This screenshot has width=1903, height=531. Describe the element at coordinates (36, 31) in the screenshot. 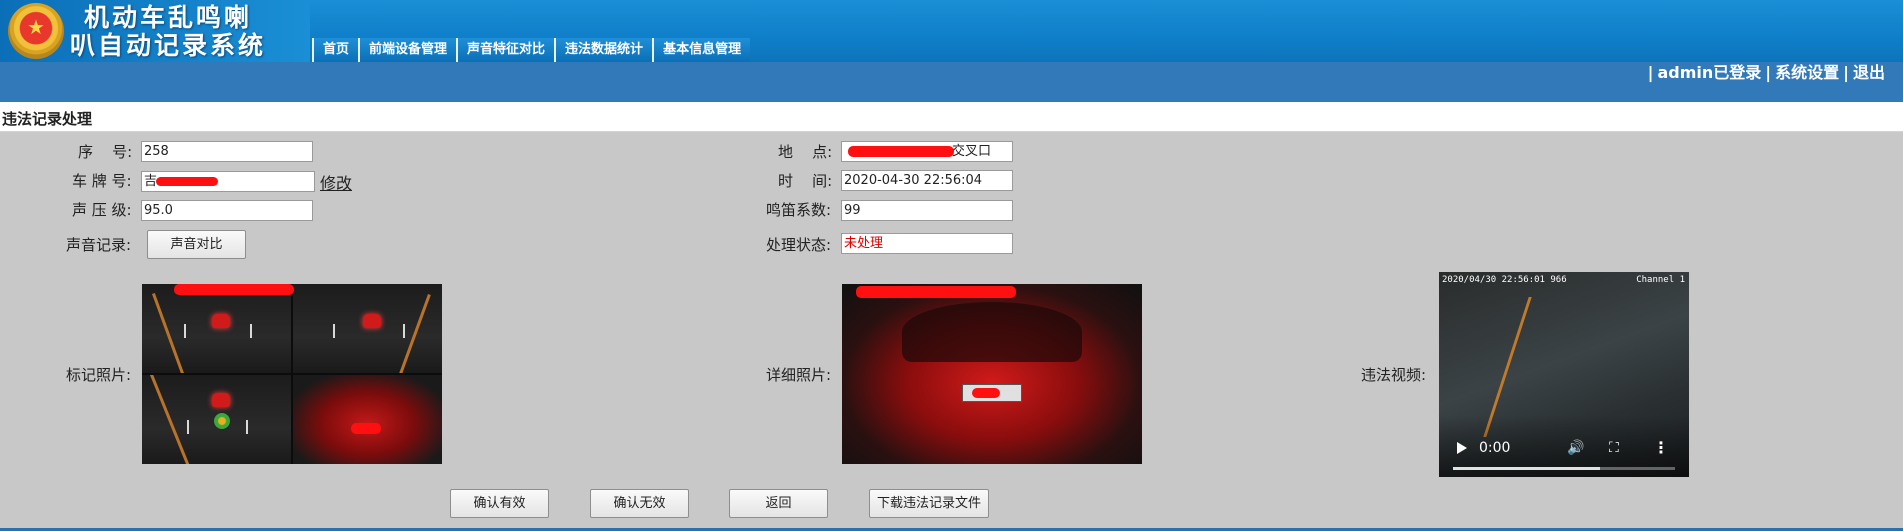

I see `police-emblem-icon: ★` at that location.